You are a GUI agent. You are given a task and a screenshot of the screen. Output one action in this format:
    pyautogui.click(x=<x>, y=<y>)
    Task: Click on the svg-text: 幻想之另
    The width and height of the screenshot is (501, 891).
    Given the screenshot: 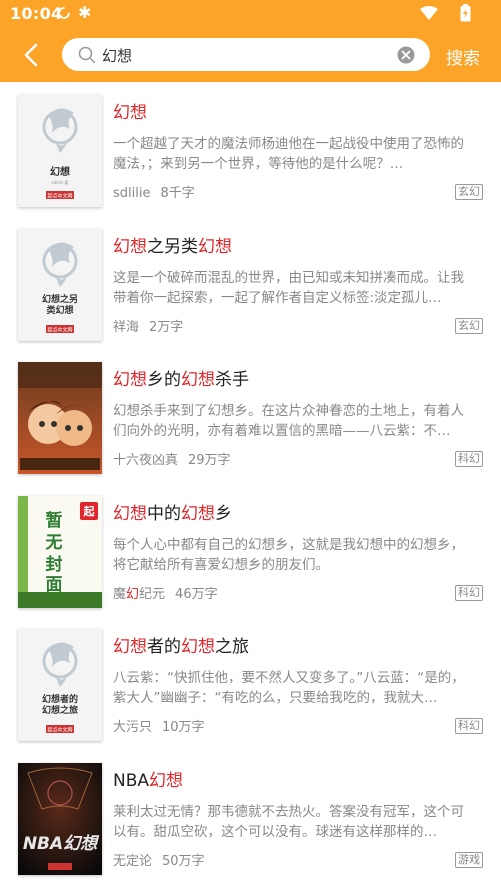 What is the action you would take?
    pyautogui.click(x=60, y=299)
    